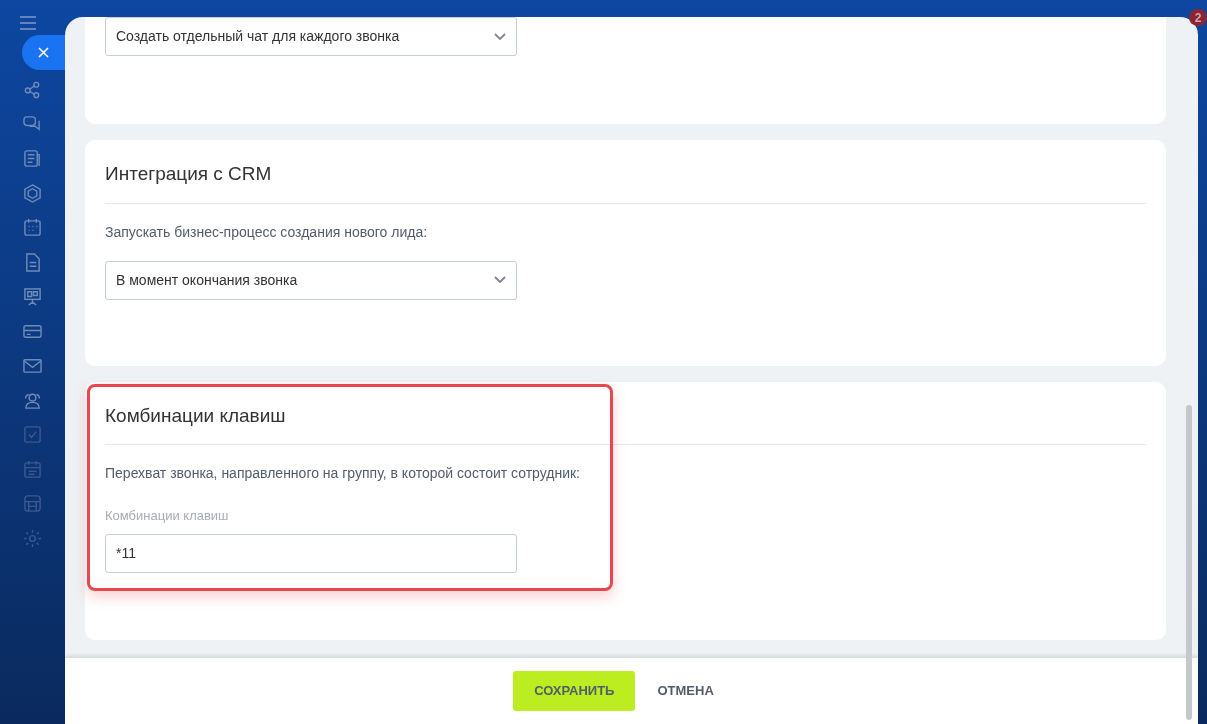 Image resolution: width=1207 pixels, height=724 pixels. I want to click on section-title: Комбинации клавиш, so click(625, 423).